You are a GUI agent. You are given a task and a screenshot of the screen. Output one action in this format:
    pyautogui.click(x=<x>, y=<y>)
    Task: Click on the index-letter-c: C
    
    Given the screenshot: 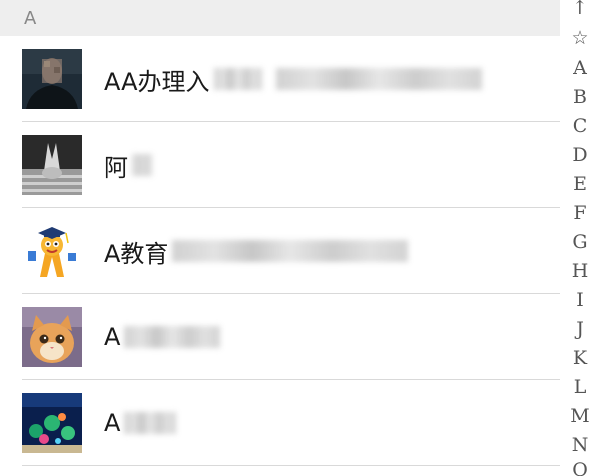 What is the action you would take?
    pyautogui.click(x=580, y=126)
    